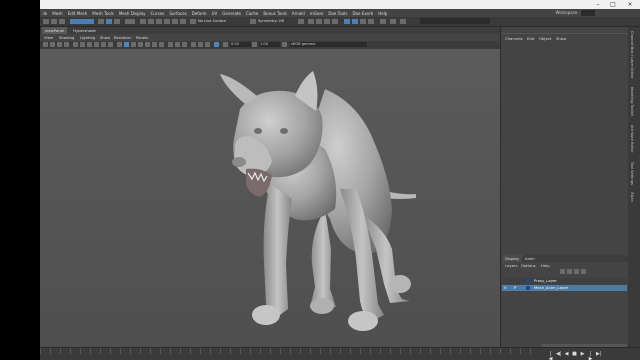 The height and width of the screenshot is (360, 640). Describe the element at coordinates (147, 44) in the screenshot. I see `textured-icon` at that location.